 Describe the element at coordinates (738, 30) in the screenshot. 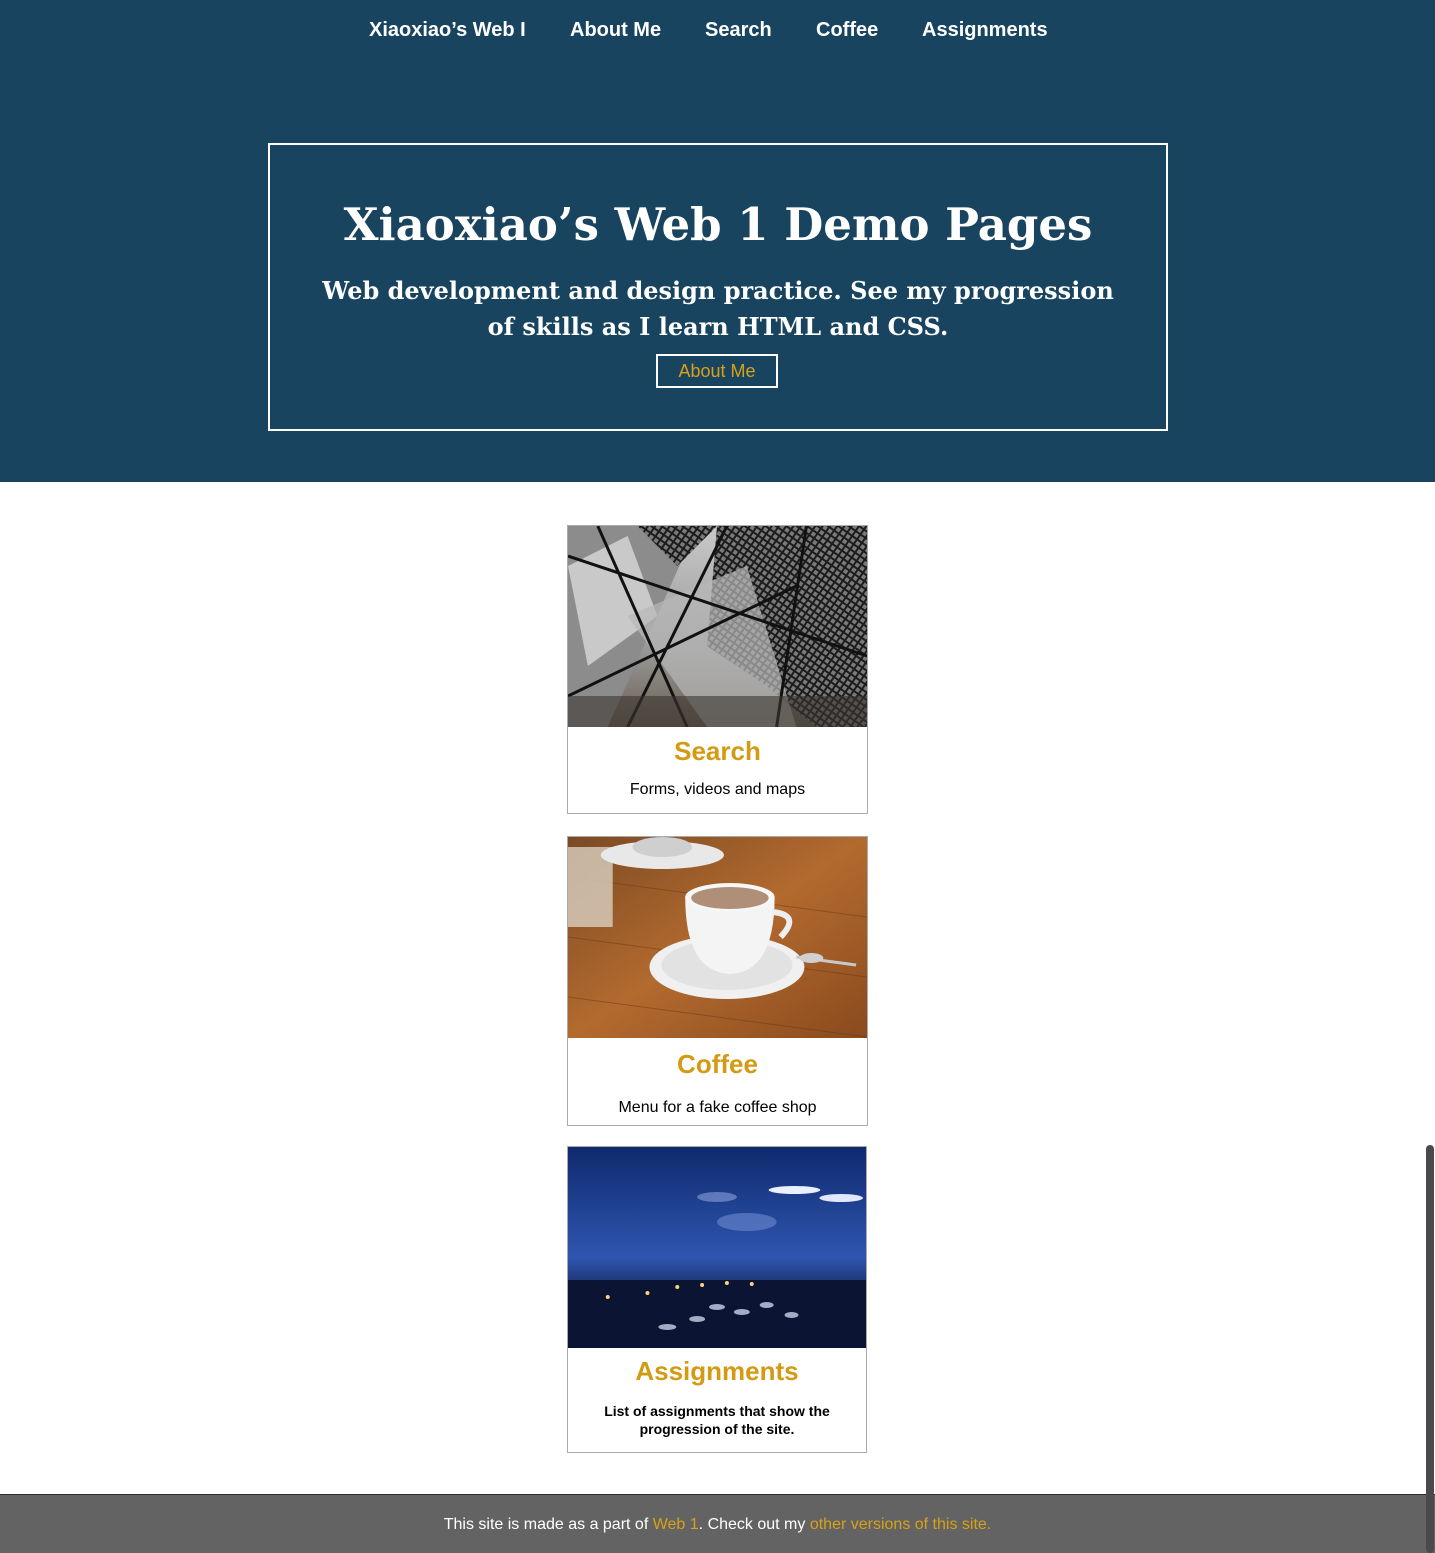

I see `nav-search-link: Search` at that location.